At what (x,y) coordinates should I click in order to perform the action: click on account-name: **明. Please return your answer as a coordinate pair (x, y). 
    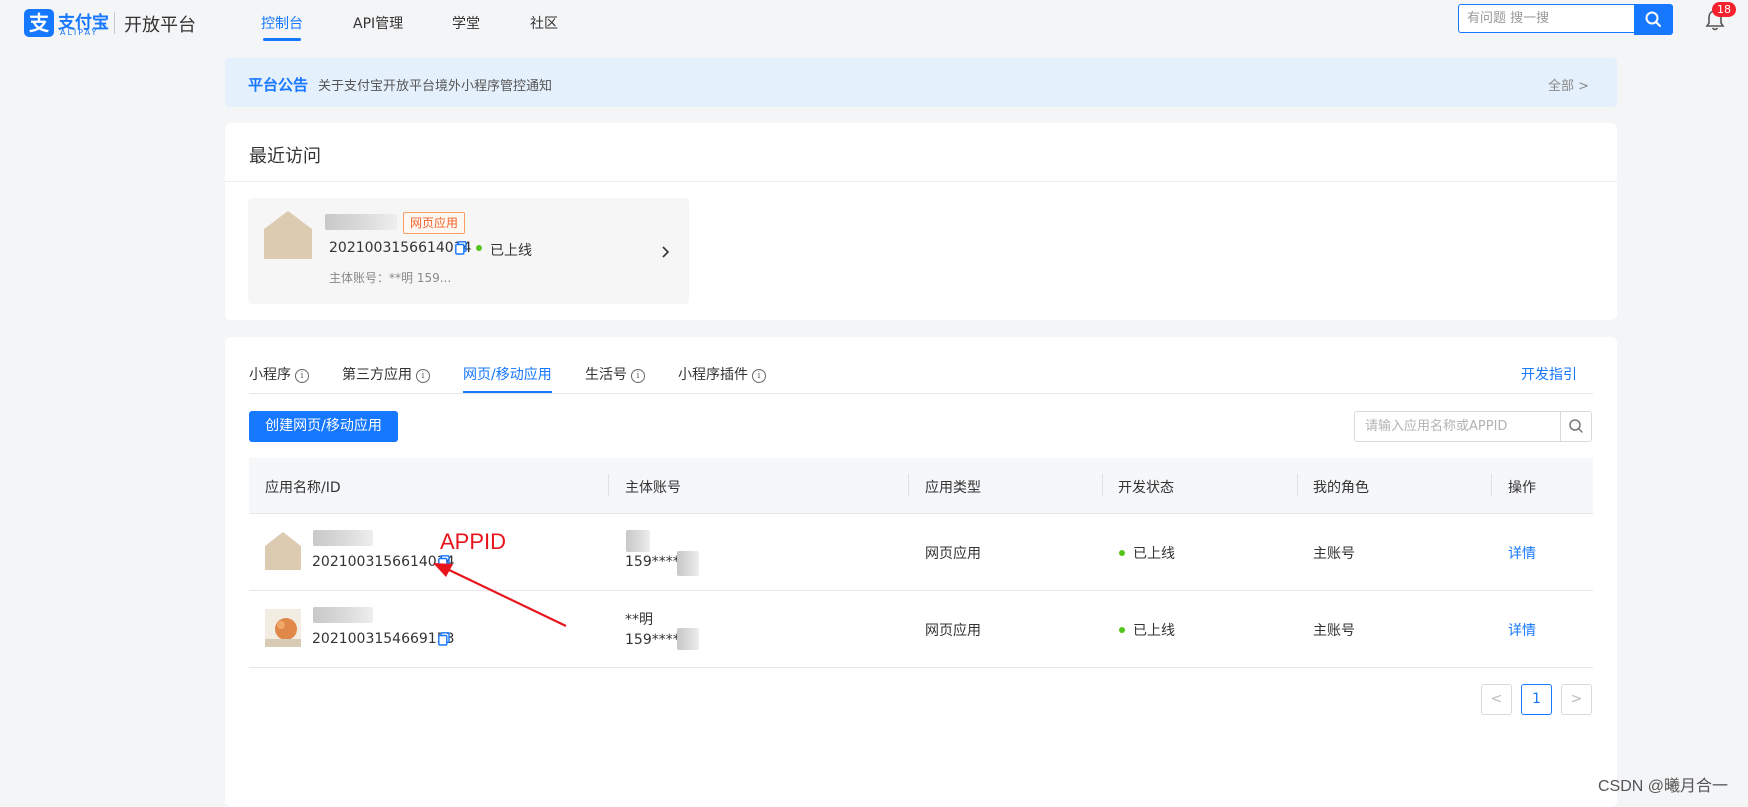
    Looking at the image, I should click on (639, 620).